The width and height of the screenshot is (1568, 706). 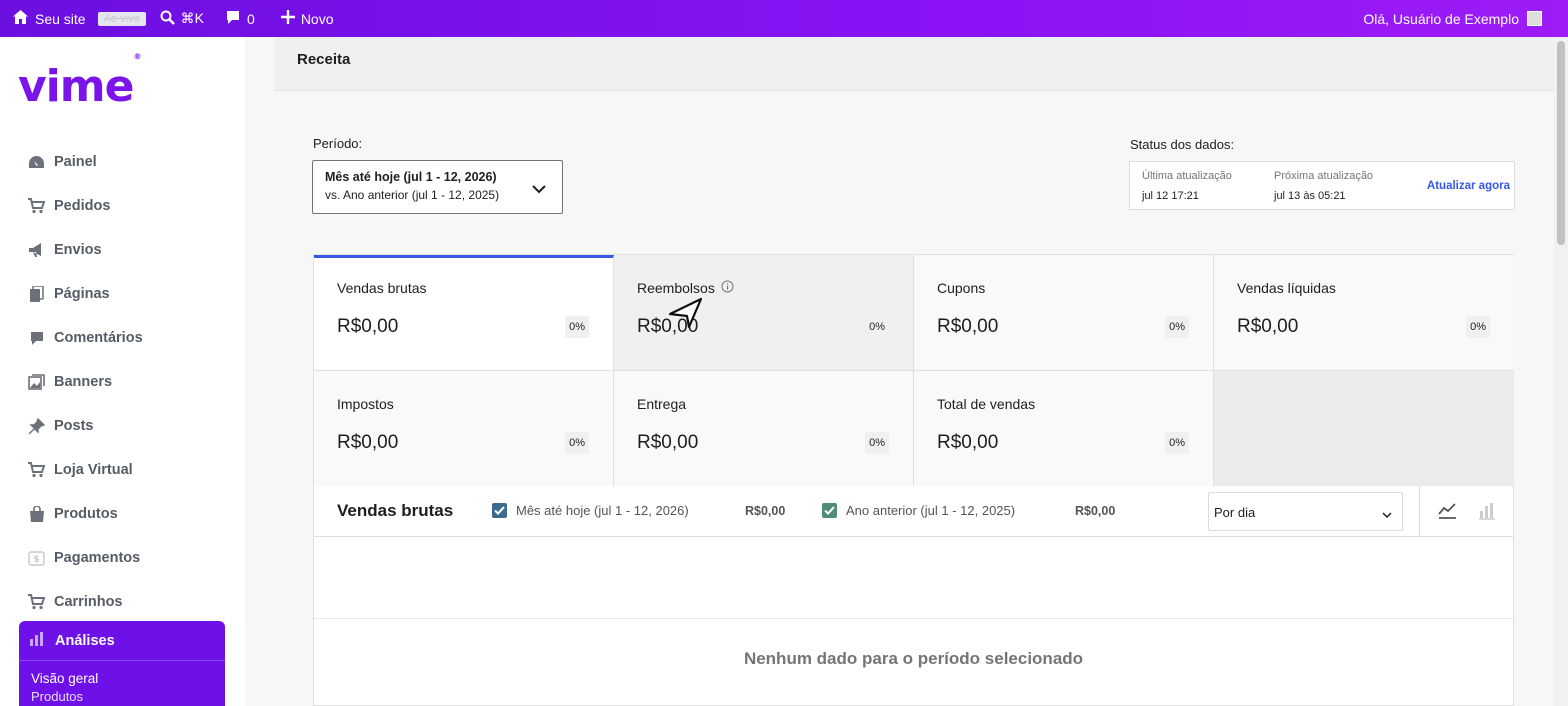 What do you see at coordinates (122, 294) in the screenshot?
I see `sidebar-item-paginas: Páginas` at bounding box center [122, 294].